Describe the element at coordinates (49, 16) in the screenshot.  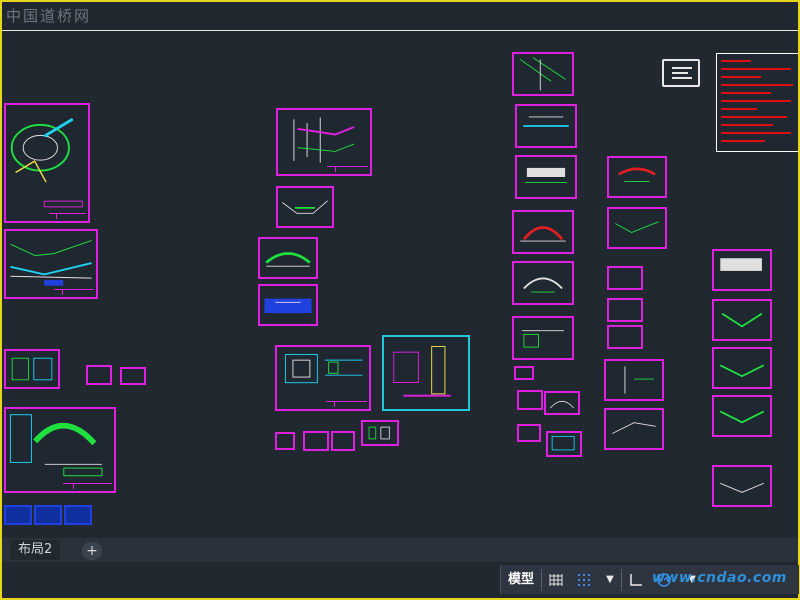
I see `site-logo: 中国道桥网` at that location.